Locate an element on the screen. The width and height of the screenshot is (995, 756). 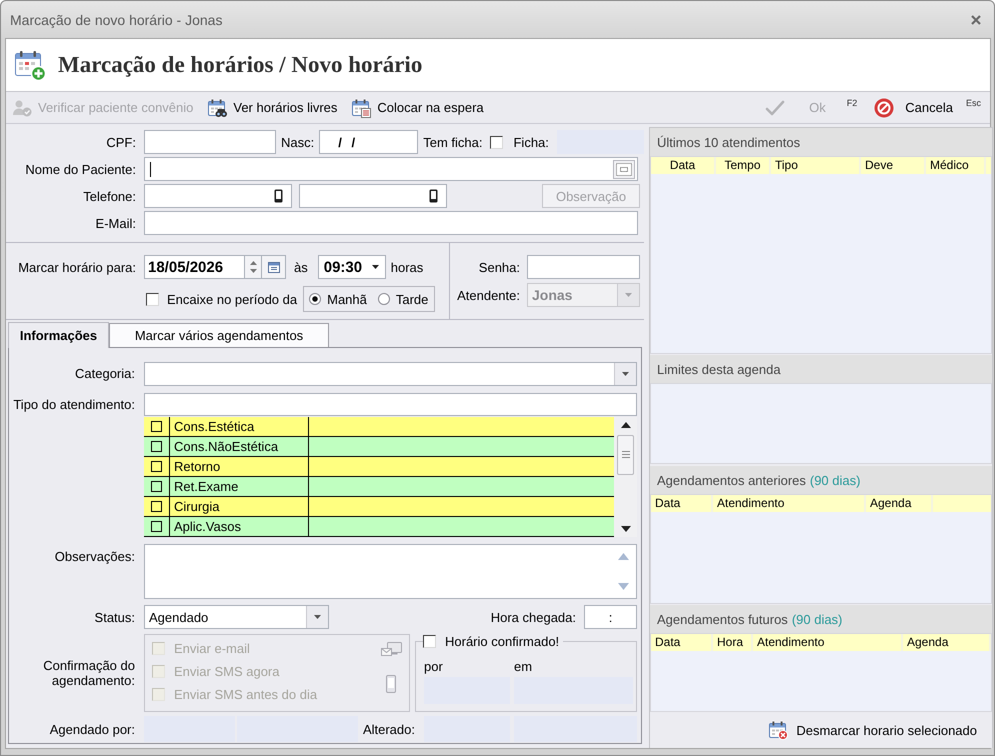
service-row: Ret.Exame is located at coordinates (379, 487).